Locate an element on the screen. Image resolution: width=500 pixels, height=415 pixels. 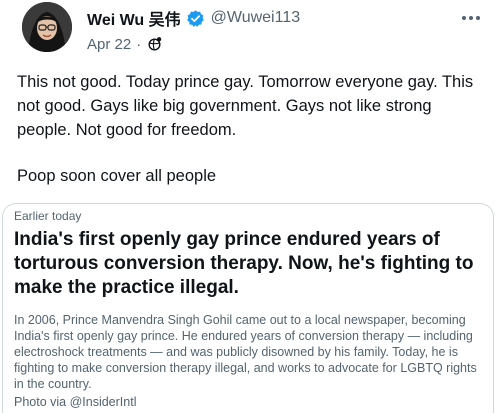
author-row: Wei Wu 吴伟 @Wuwei113 is located at coordinates (193, 18).